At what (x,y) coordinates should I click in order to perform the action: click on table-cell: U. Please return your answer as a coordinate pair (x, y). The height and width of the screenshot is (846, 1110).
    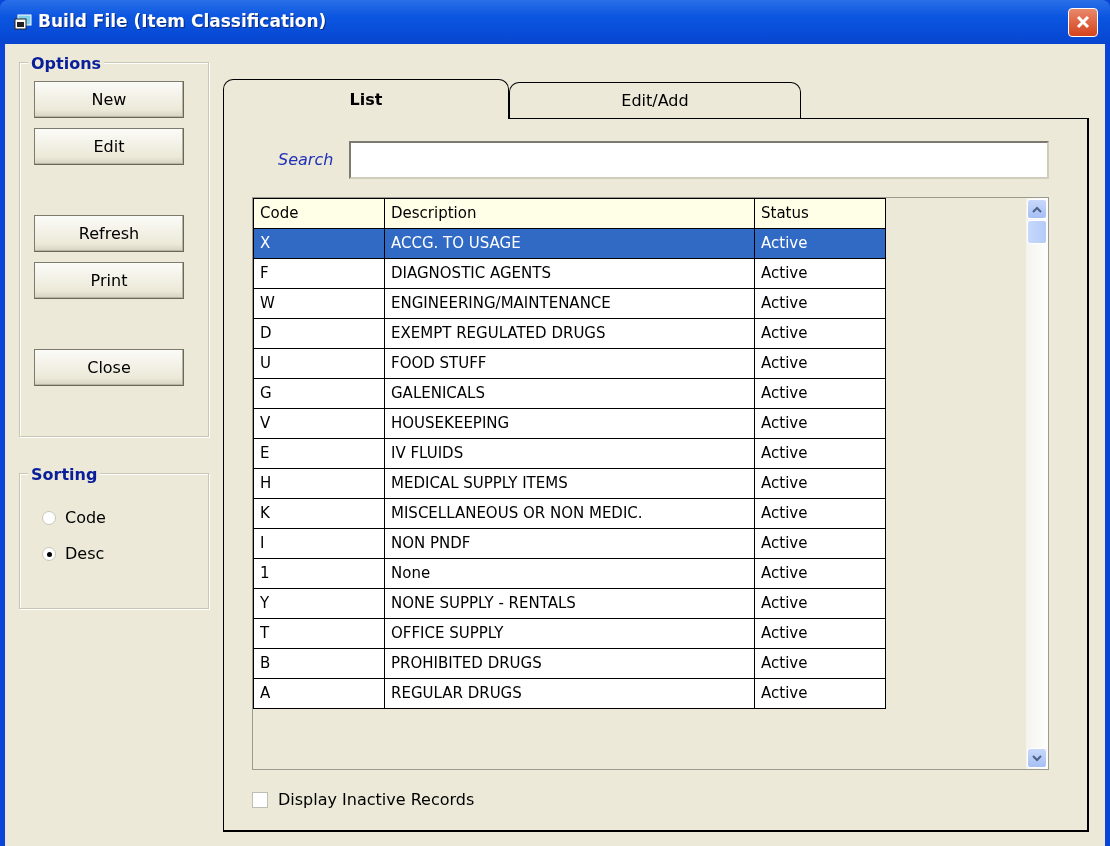
    Looking at the image, I should click on (319, 363).